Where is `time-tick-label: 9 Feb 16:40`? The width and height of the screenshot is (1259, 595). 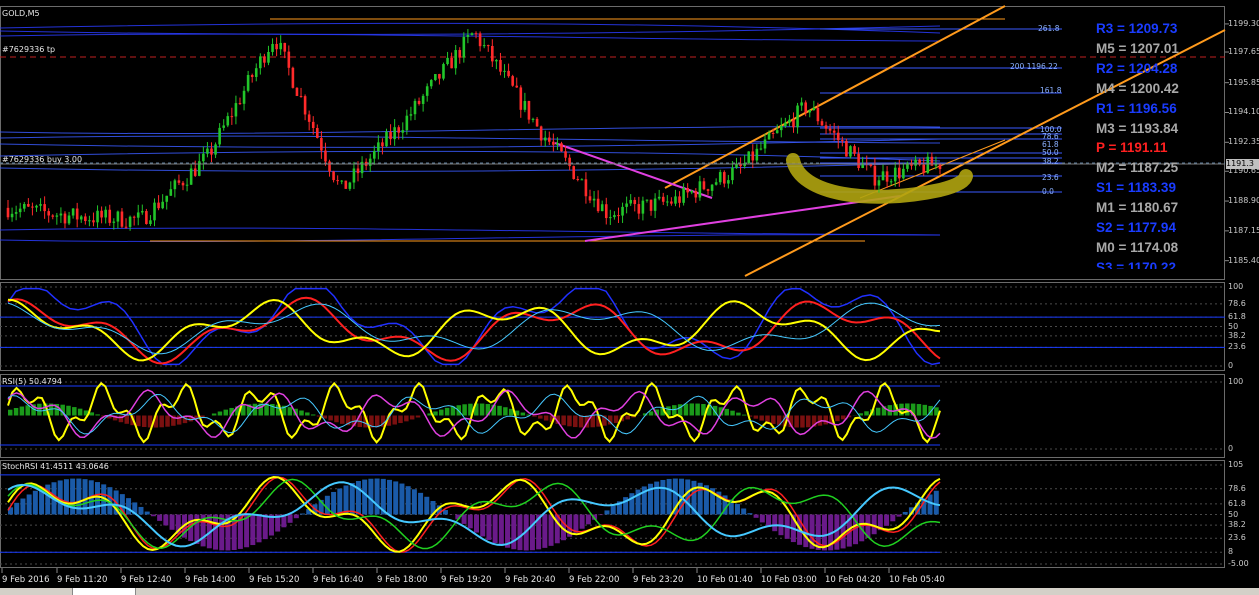 time-tick-label: 9 Feb 16:40 is located at coordinates (338, 580).